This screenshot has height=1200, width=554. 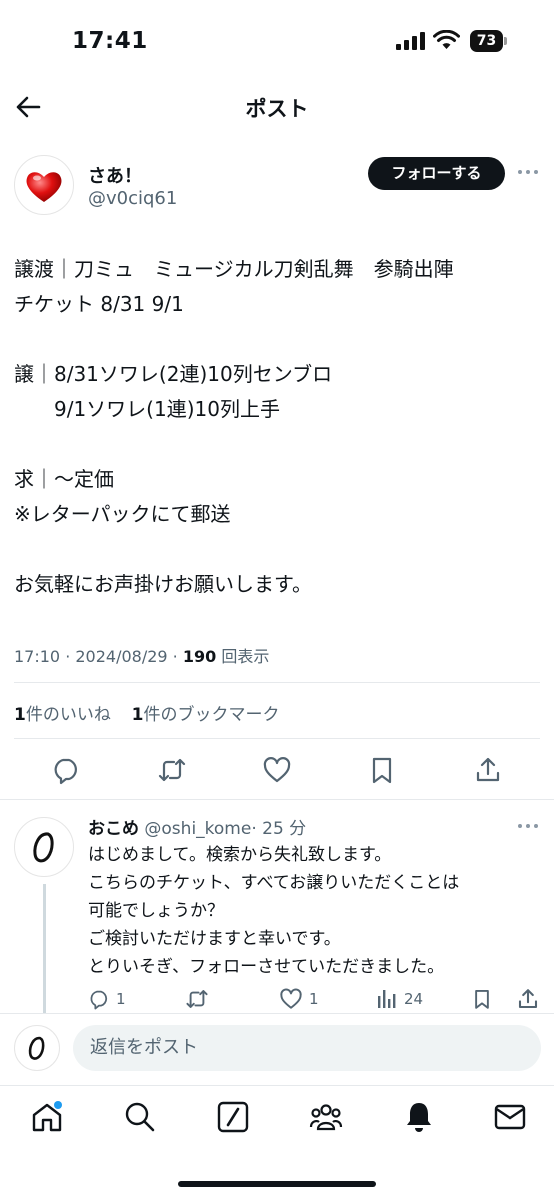 What do you see at coordinates (44, 949) in the screenshot?
I see `thread-line` at bounding box center [44, 949].